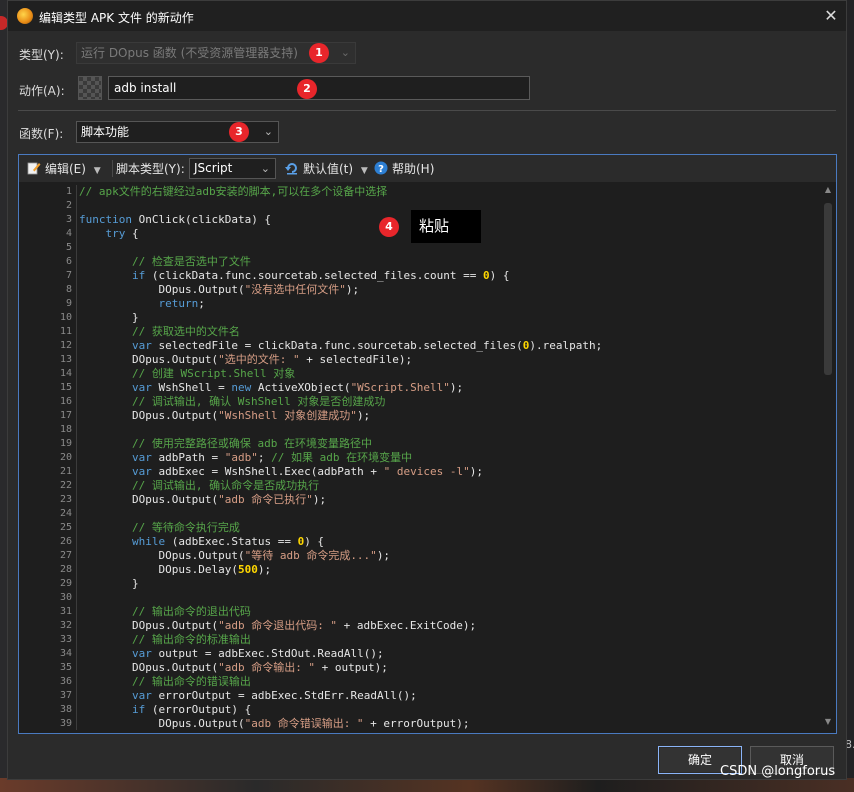 This screenshot has height=792, width=854. What do you see at coordinates (326, 169) in the screenshot?
I see `default-value-menu: 默认值(t) ▼` at bounding box center [326, 169].